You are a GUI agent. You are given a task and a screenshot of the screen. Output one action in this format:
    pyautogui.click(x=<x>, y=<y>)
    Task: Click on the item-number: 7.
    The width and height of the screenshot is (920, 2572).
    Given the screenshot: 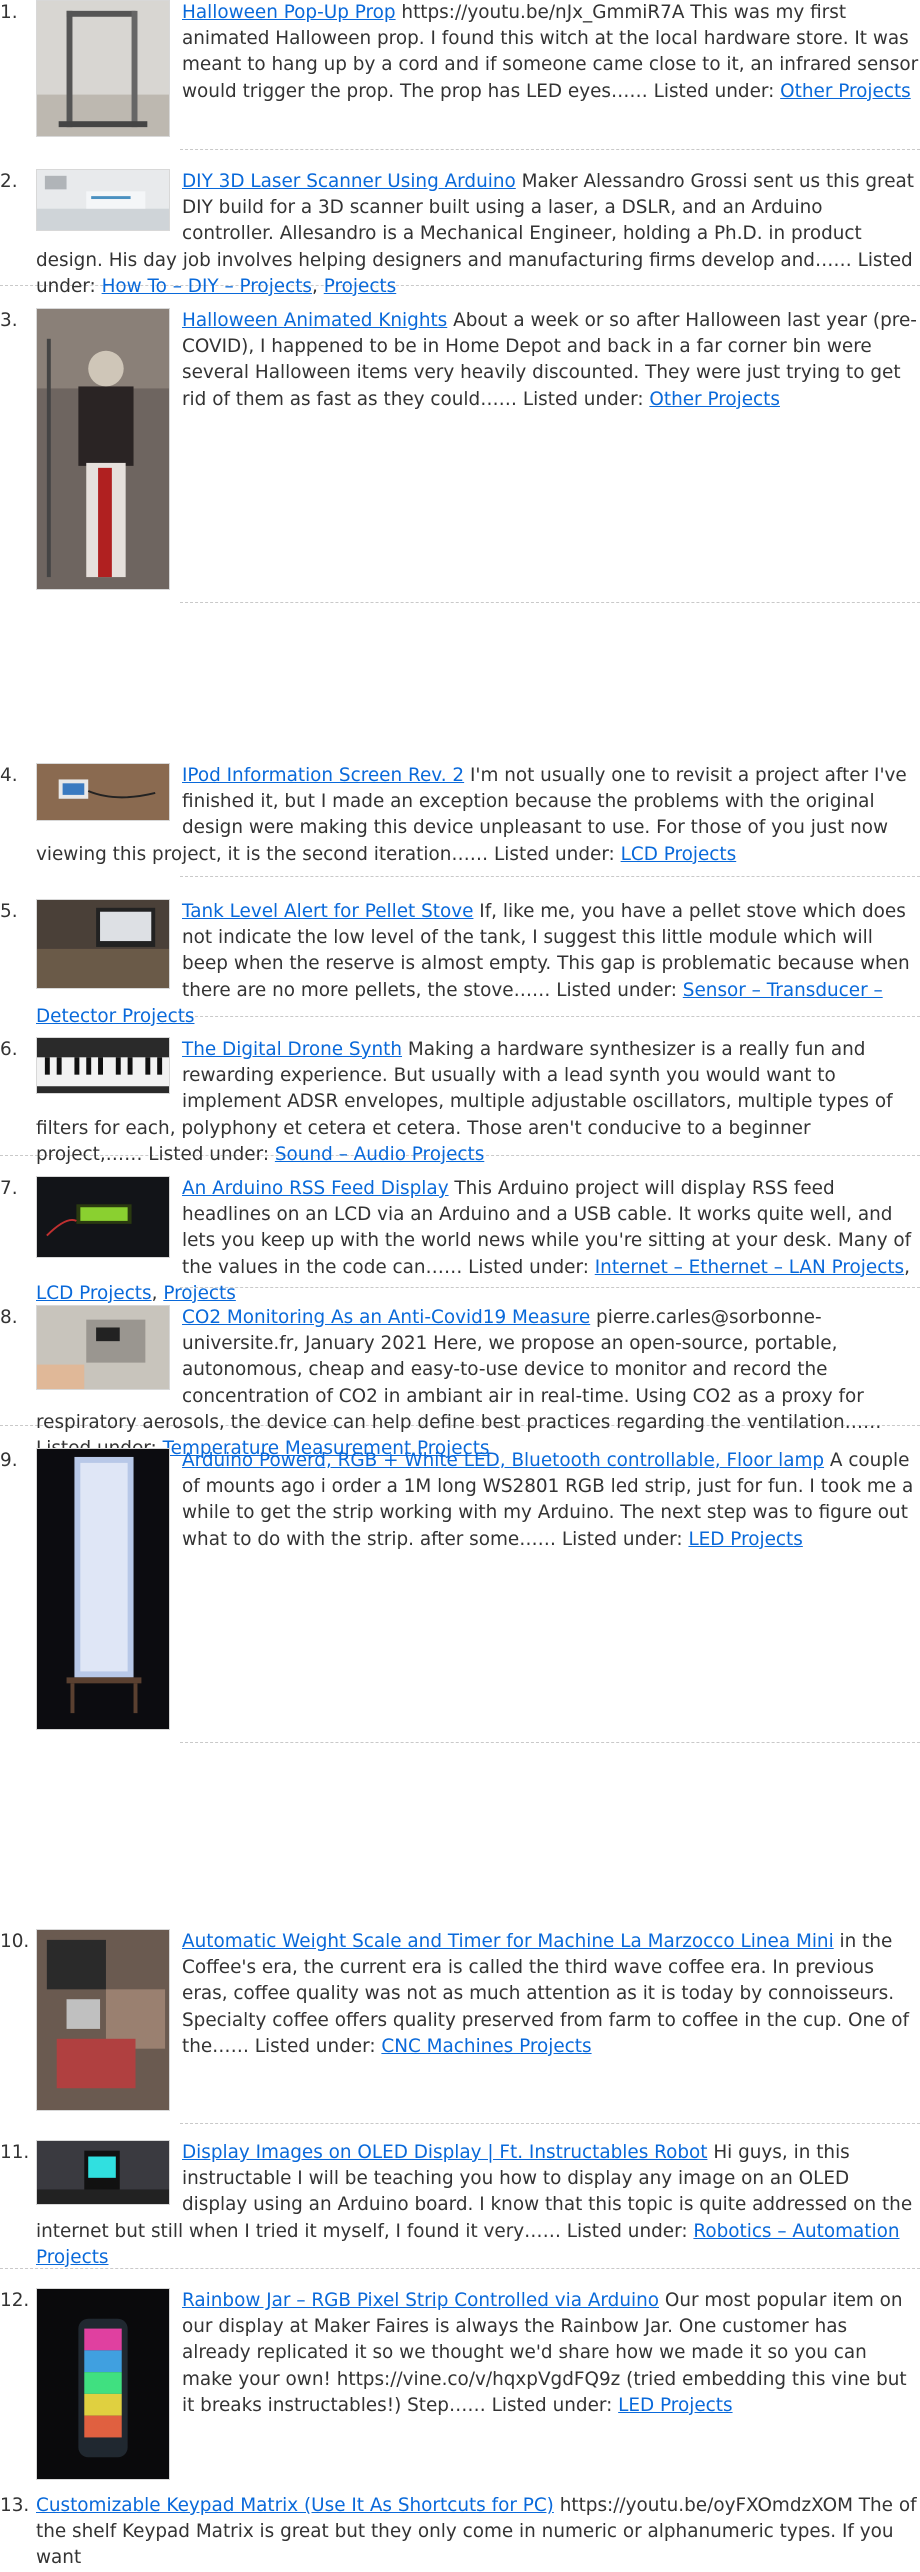 What is the action you would take?
    pyautogui.click(x=9, y=1188)
    